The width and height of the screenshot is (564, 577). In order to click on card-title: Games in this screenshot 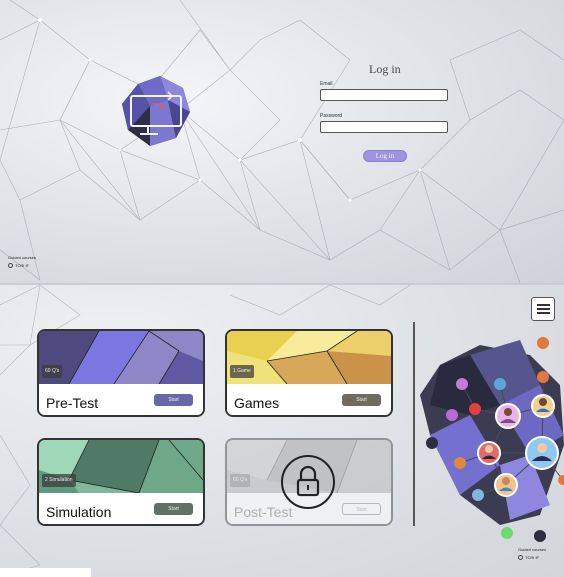, I will do `click(257, 403)`.